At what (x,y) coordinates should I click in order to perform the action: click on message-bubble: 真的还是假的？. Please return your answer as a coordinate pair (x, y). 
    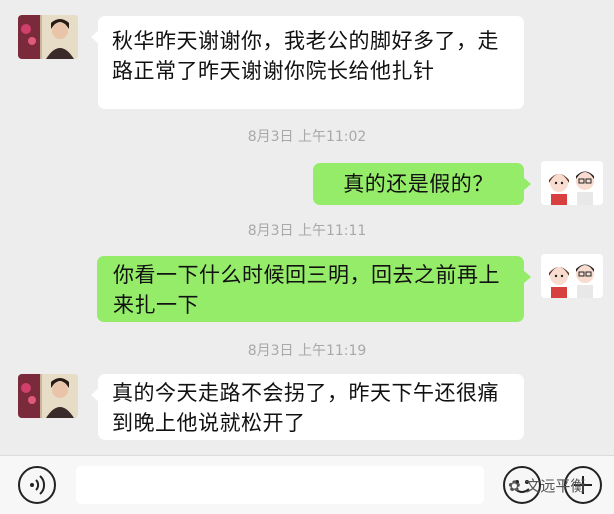
    Looking at the image, I should click on (422, 184).